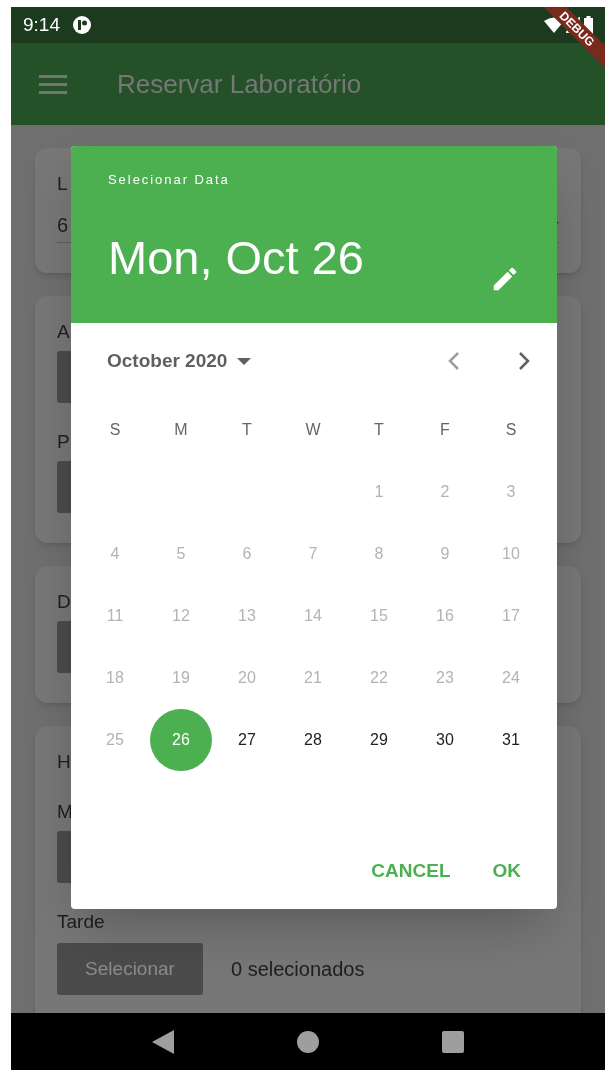 The height and width of the screenshot is (1077, 605). What do you see at coordinates (115, 740) in the screenshot?
I see `calendar-day: 25` at bounding box center [115, 740].